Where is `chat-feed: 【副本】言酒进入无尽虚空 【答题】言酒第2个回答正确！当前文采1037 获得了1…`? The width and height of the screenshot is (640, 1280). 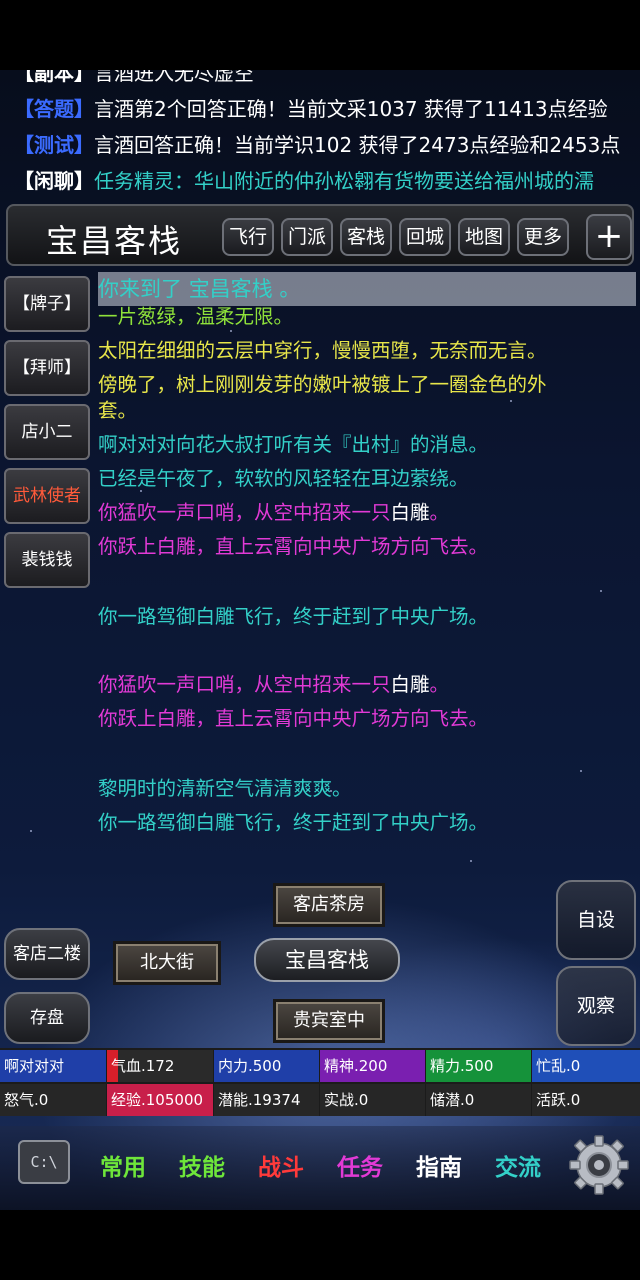
chat-feed: 【副本】言酒进入无尽虚空 【答题】言酒第2个回答正确！当前文采1037 获得了1… is located at coordinates (320, 135).